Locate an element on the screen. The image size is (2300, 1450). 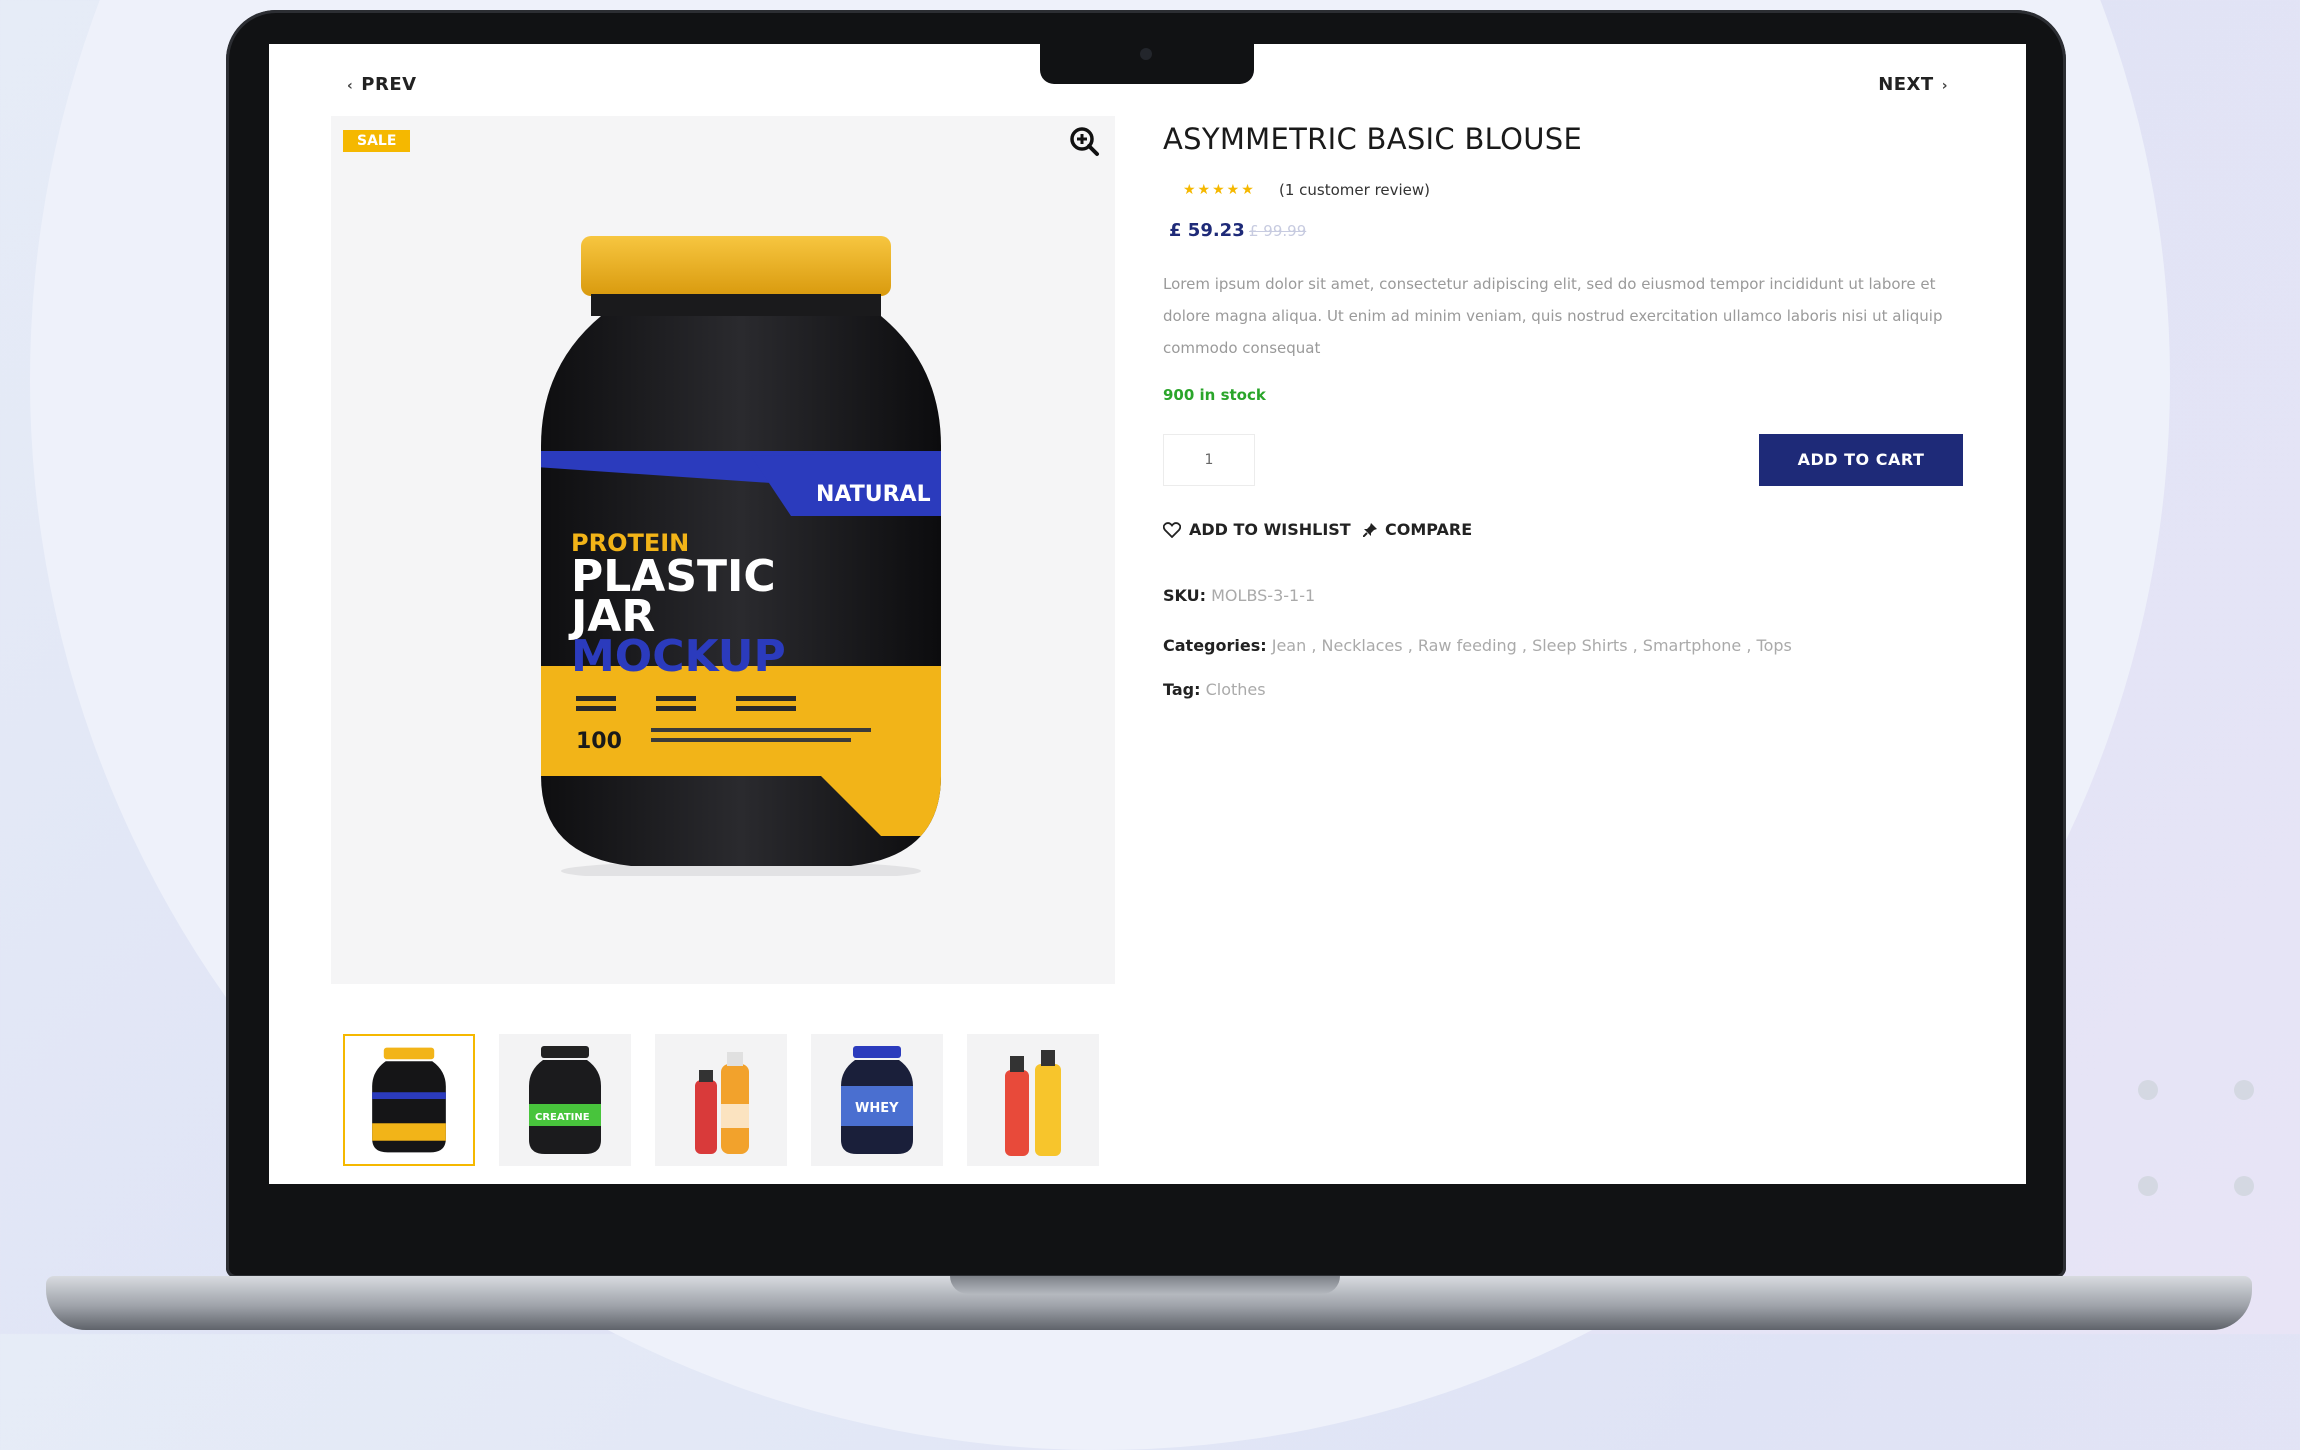
creatine-thumb-label: CREATINE is located at coordinates (562, 1117).